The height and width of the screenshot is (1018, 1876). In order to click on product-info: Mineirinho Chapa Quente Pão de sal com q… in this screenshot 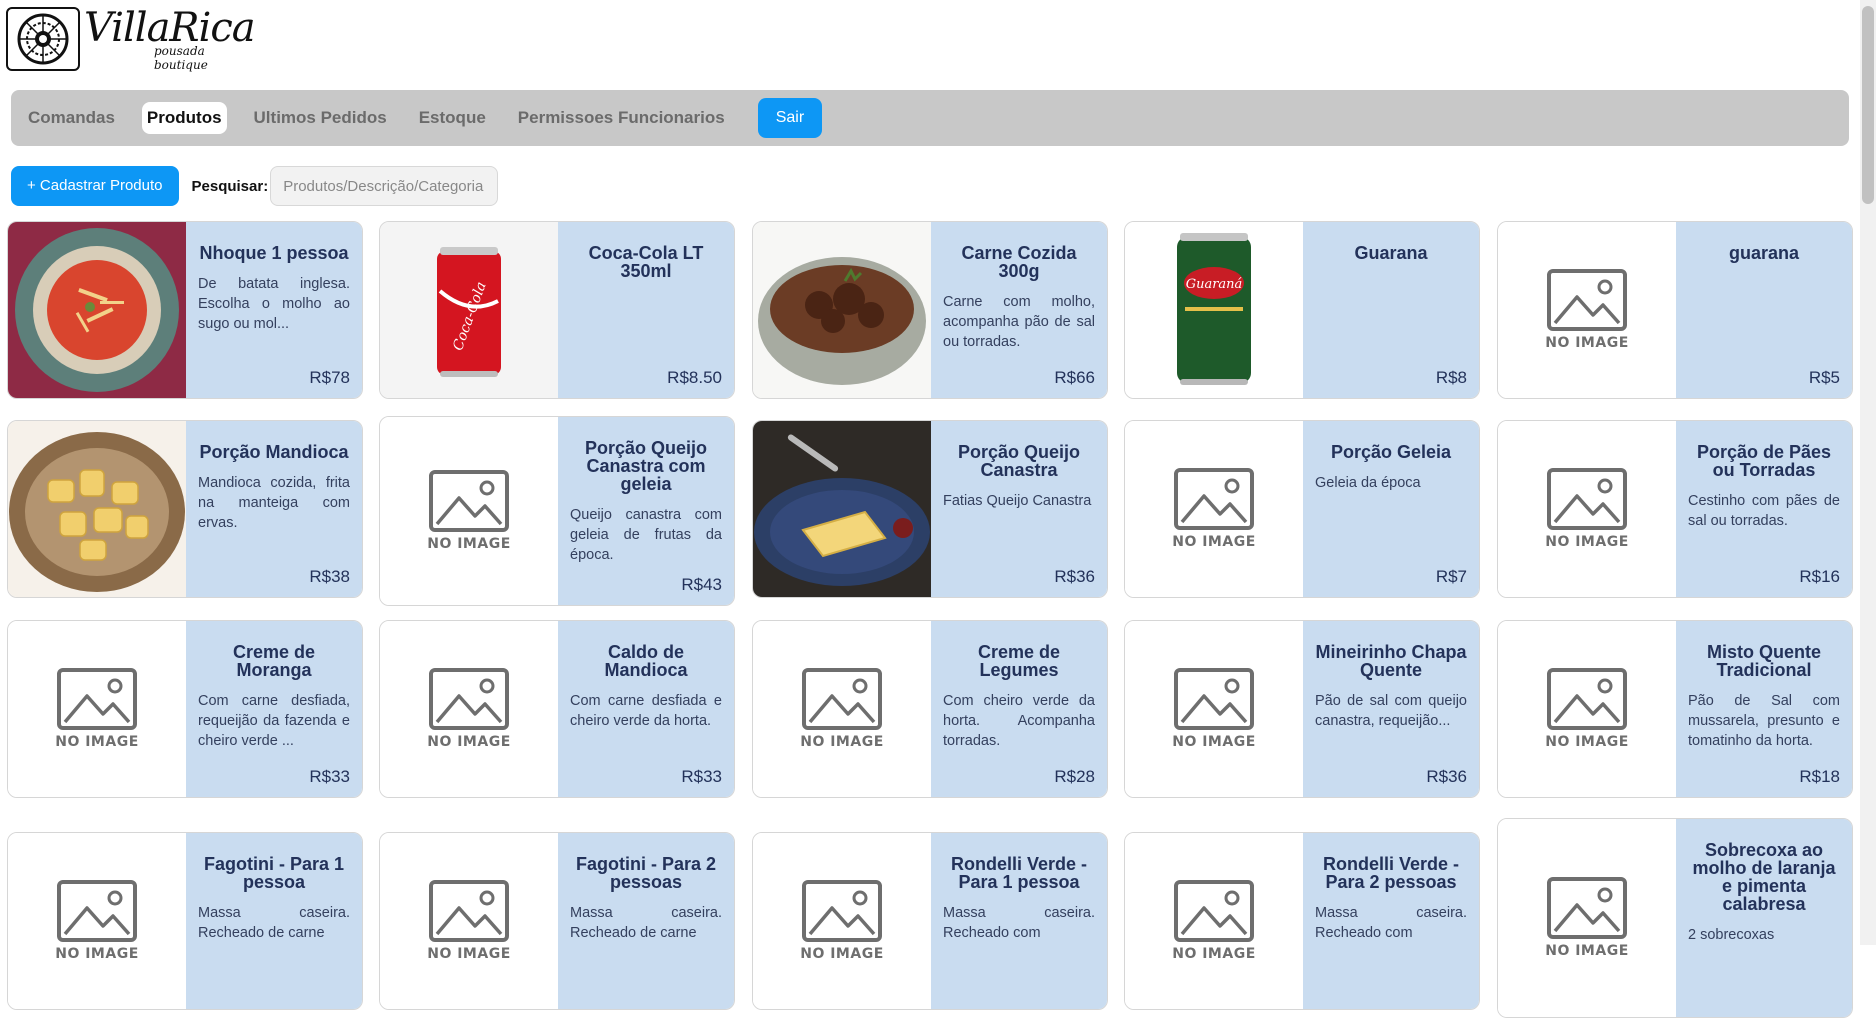, I will do `click(1391, 709)`.